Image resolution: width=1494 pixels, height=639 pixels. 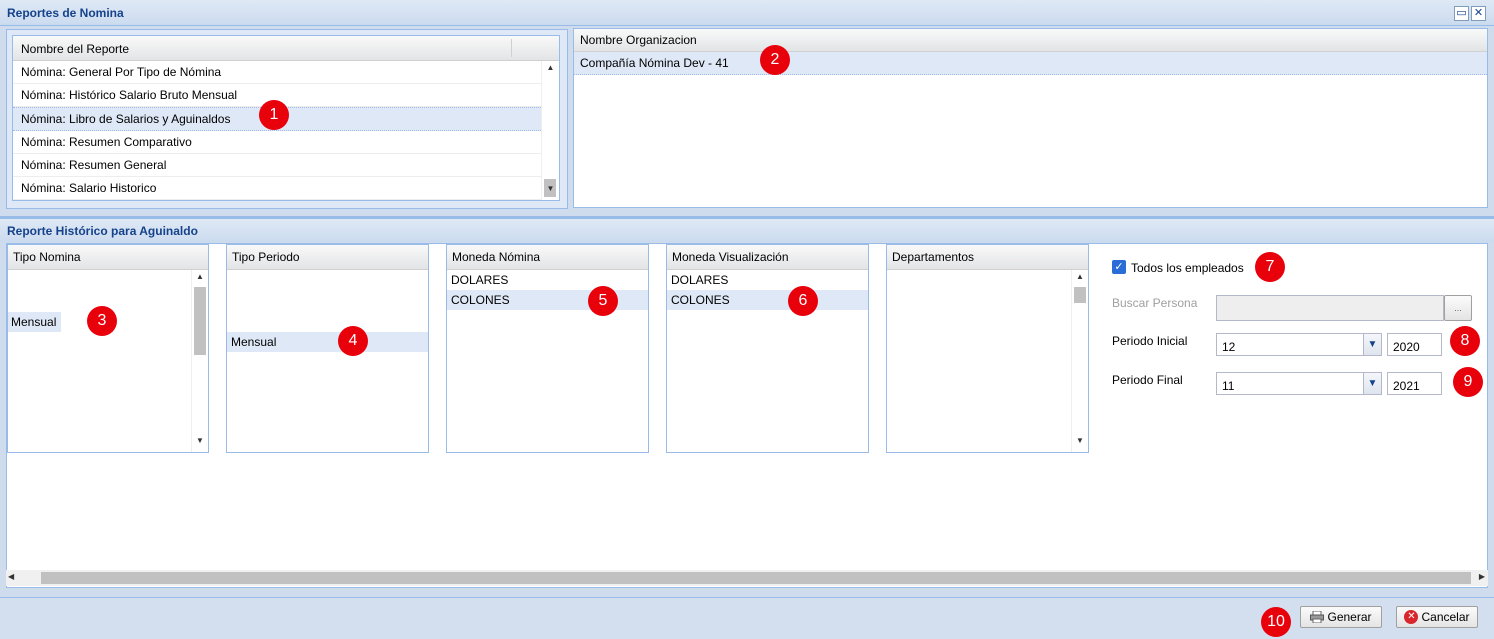 What do you see at coordinates (1411, 617) in the screenshot?
I see `cancel-icon: ✕` at bounding box center [1411, 617].